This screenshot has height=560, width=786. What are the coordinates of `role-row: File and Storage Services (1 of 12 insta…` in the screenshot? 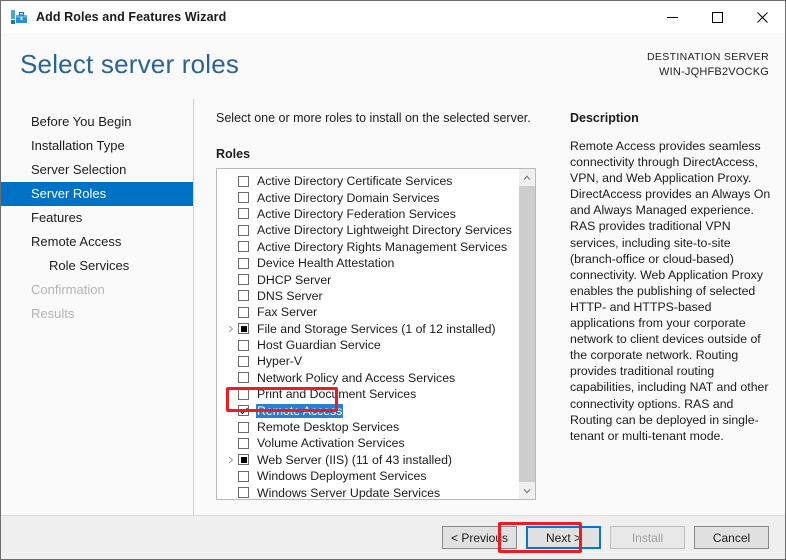 It's located at (367, 329).